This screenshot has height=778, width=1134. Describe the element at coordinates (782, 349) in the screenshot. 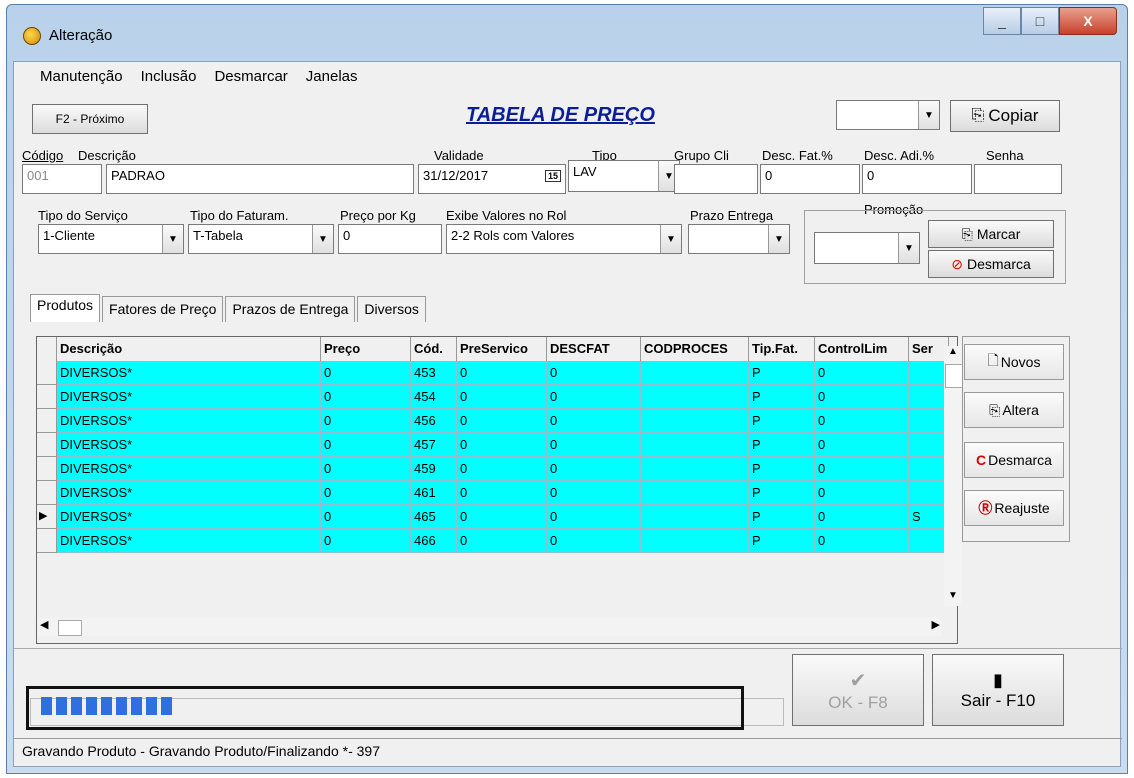

I see `column-header: Tip.Fat.` at that location.